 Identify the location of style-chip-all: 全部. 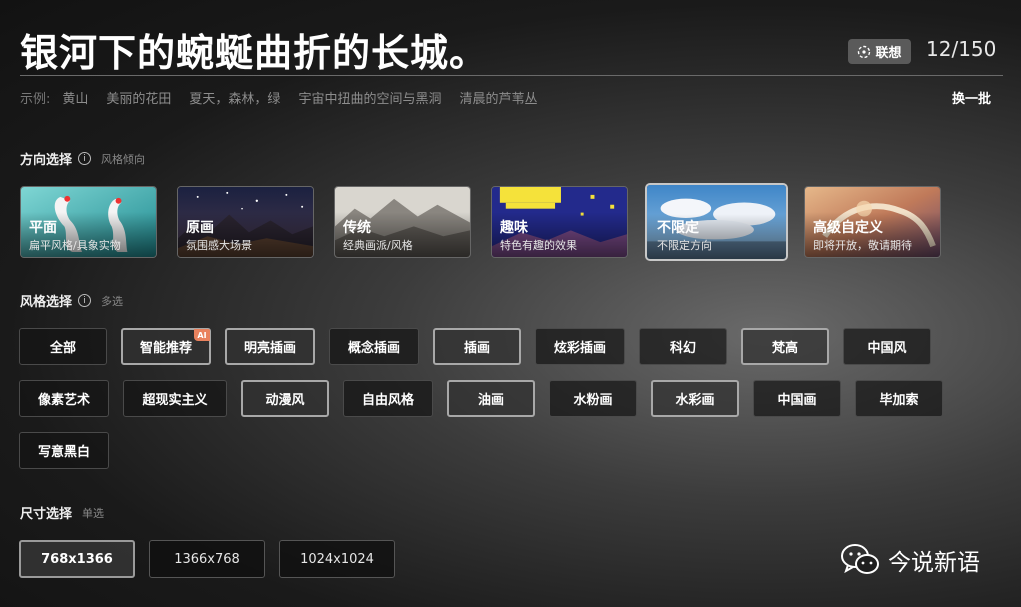
(63, 346).